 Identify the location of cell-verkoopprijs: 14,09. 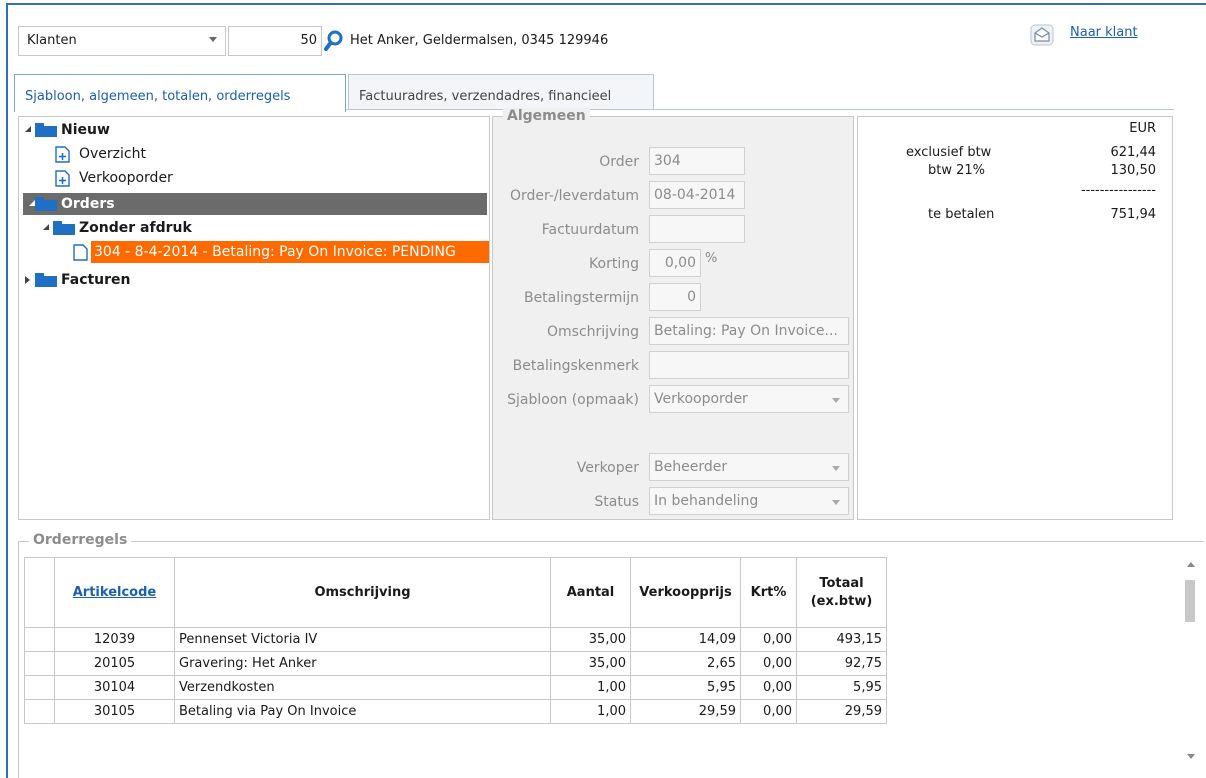
(685, 639).